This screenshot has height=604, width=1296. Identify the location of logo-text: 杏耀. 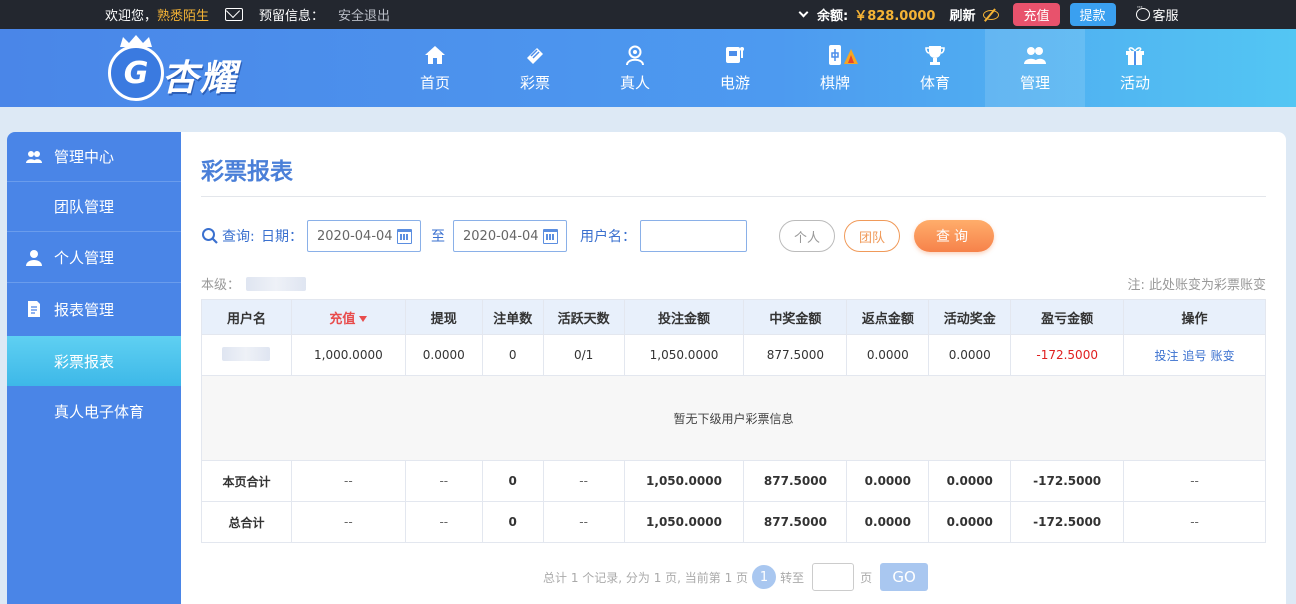
(200, 78).